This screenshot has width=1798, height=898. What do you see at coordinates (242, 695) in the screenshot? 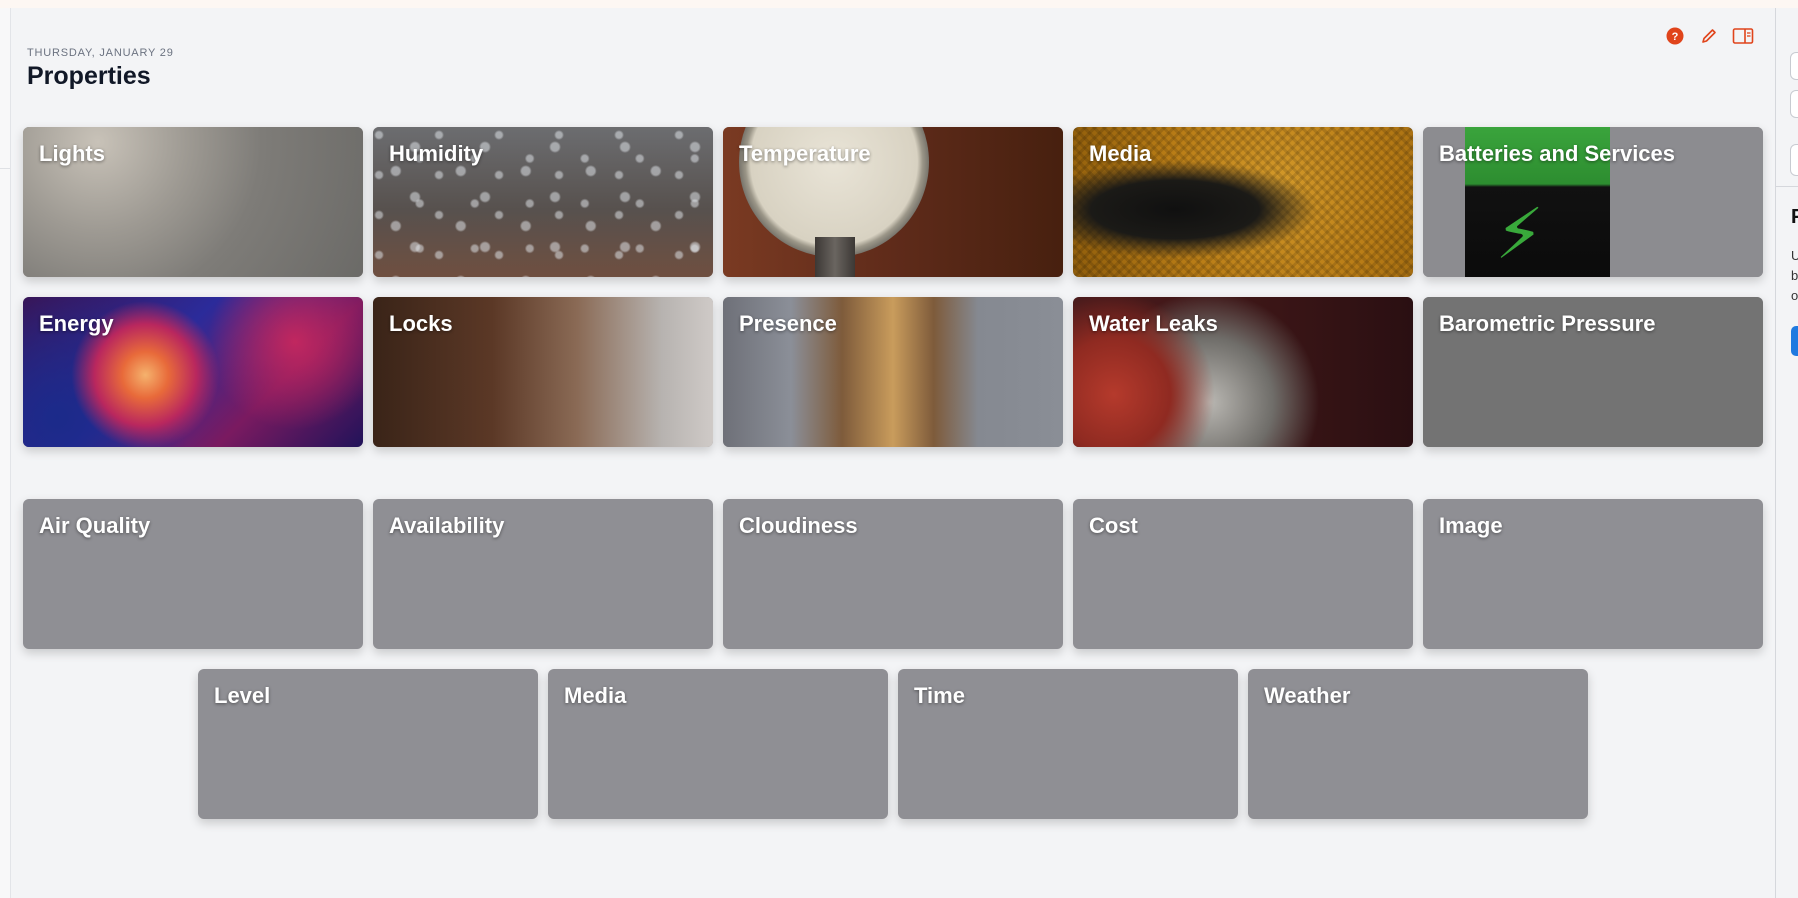
I see `tile-label: Level` at bounding box center [242, 695].